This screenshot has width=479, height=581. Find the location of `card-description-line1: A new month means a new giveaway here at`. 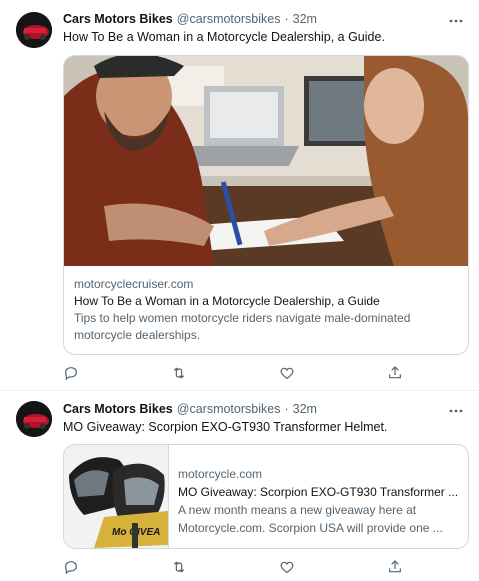

card-description-line1: A new month means a new giveaway here at is located at coordinates (297, 510).